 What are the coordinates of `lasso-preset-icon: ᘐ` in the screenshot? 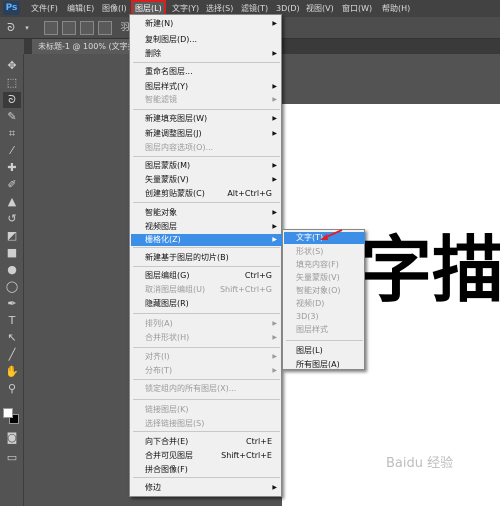 It's located at (11, 28).